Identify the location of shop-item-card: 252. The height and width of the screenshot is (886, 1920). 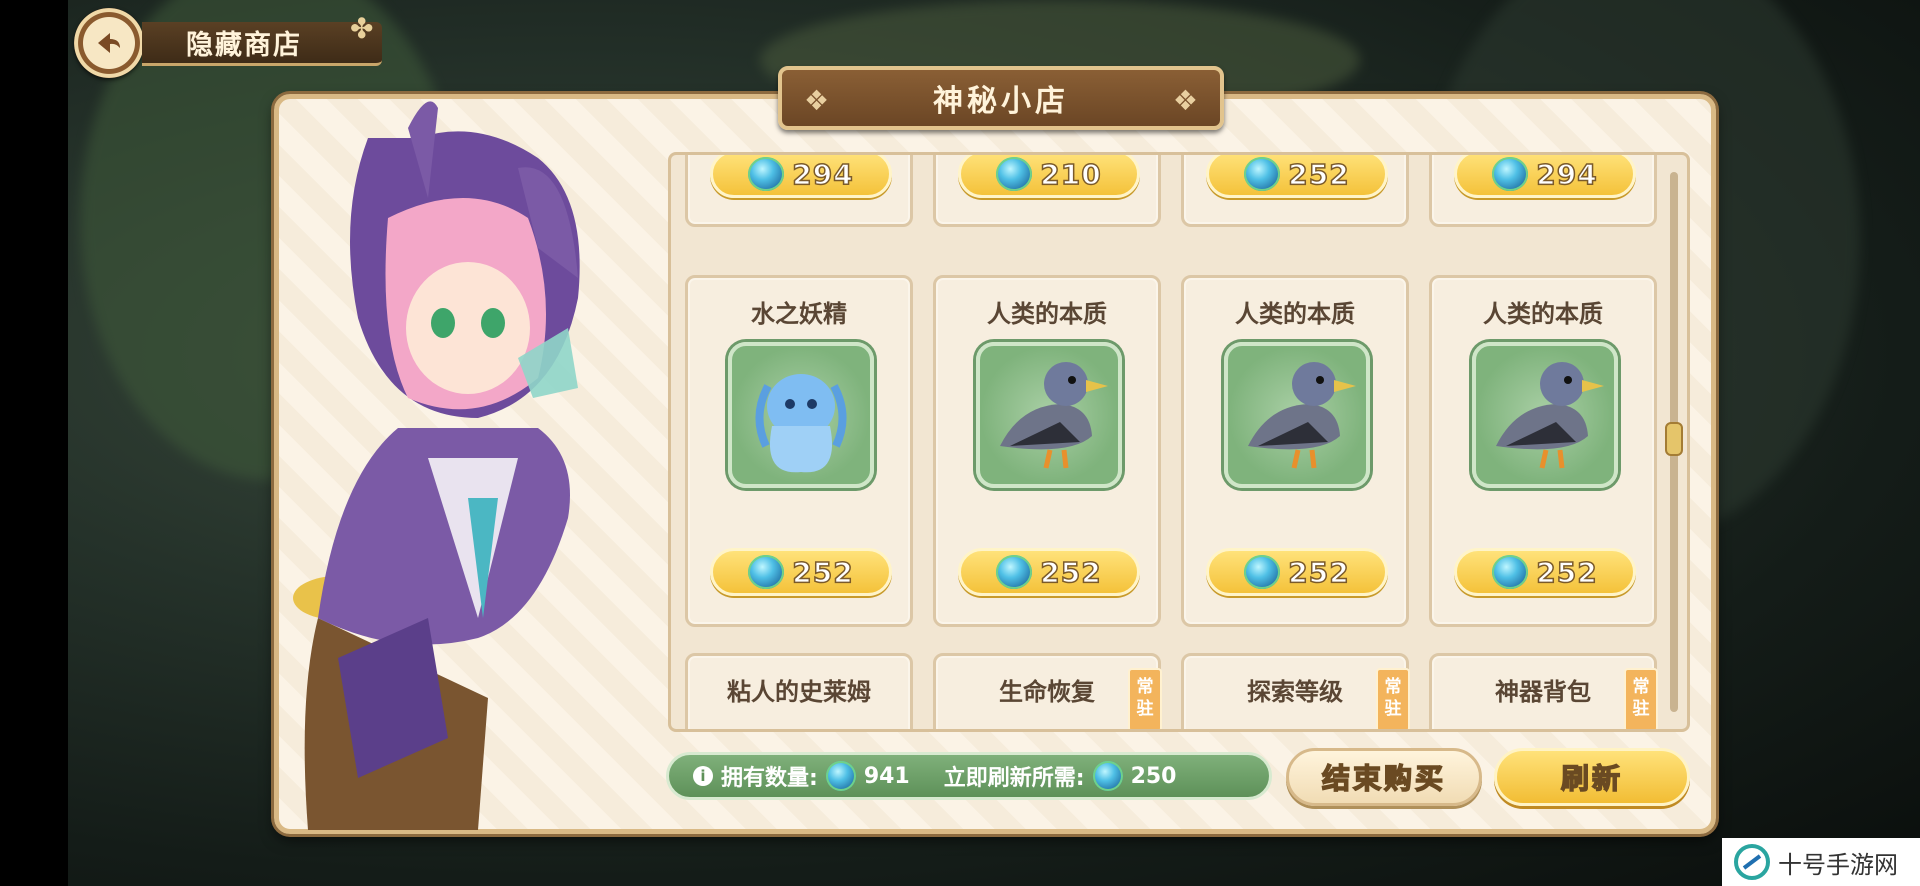
(1295, 191).